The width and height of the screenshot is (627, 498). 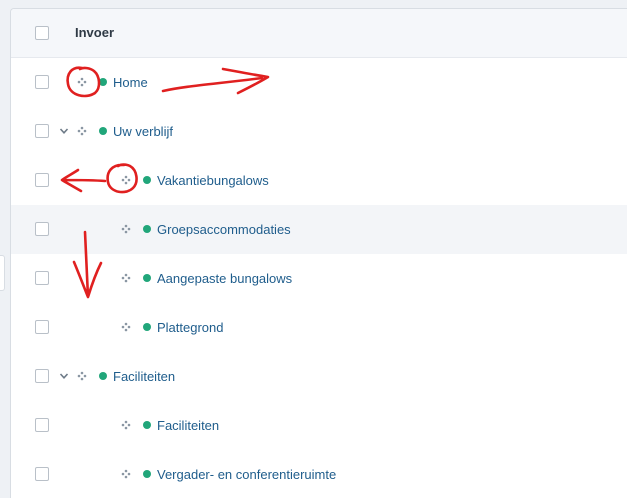 What do you see at coordinates (319, 131) in the screenshot?
I see `table-row: Uw verblijf` at bounding box center [319, 131].